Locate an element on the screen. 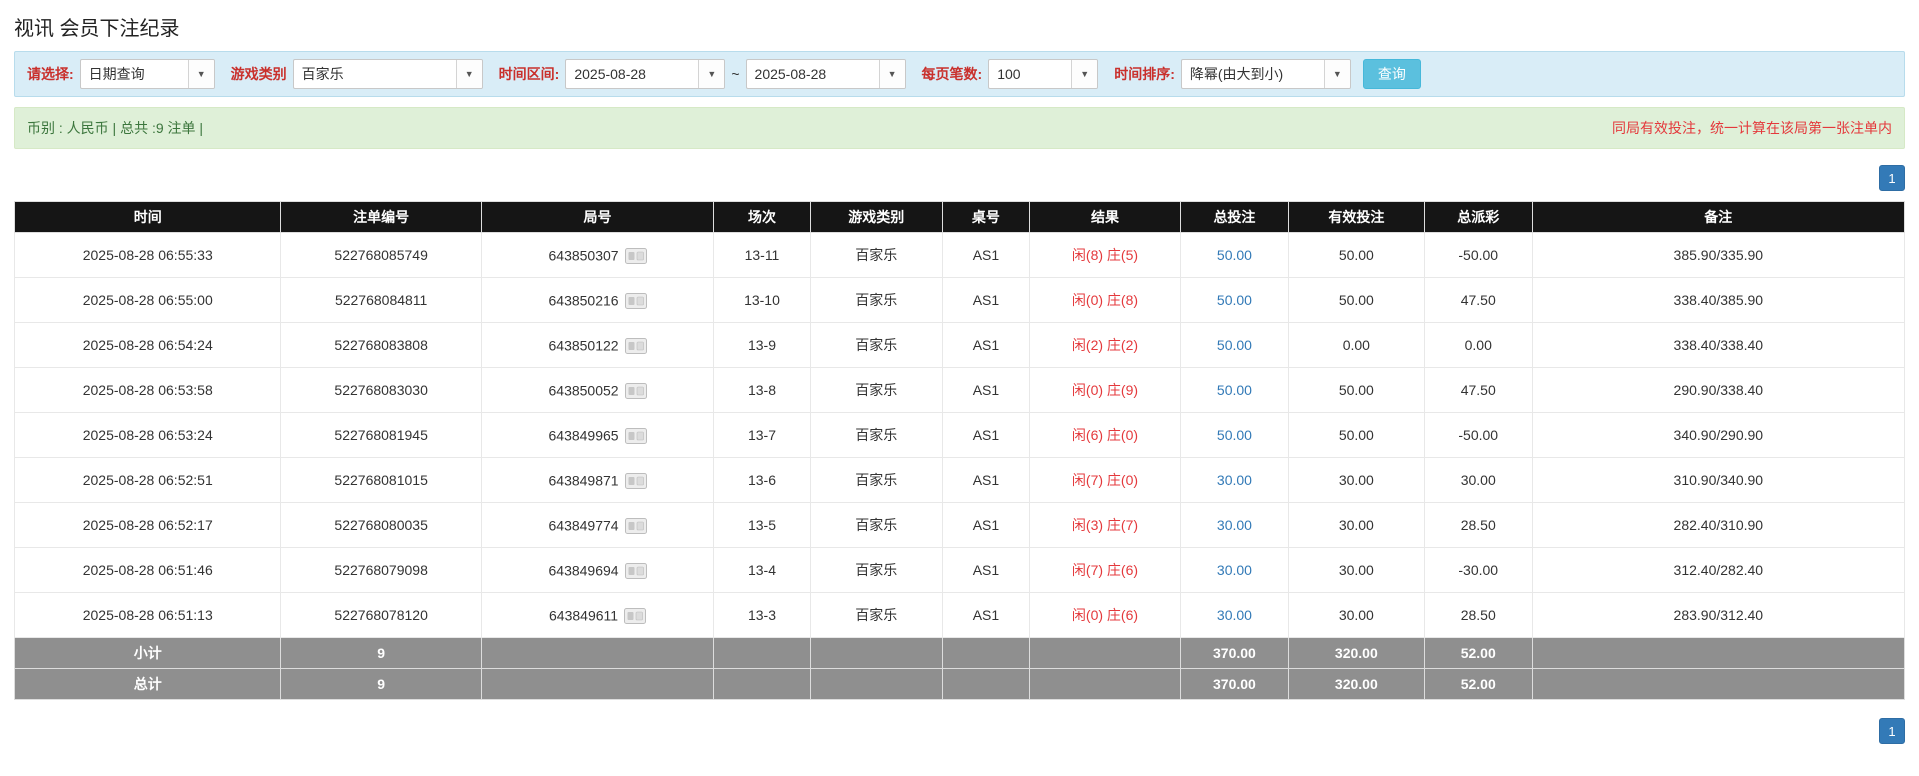  date-to-input is located at coordinates (812, 74).